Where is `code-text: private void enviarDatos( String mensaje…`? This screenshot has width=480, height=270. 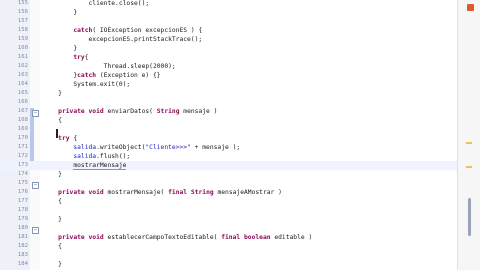
code-text: private void enviarDatos( String mensaje… is located at coordinates (130, 111).